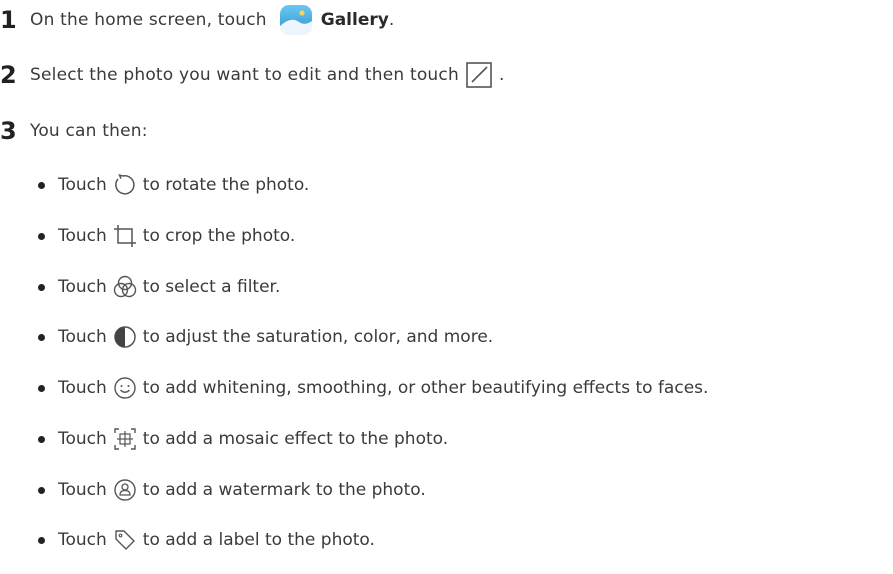  I want to click on bullet-rotate: Touch to rotate the photo., so click(173, 185).